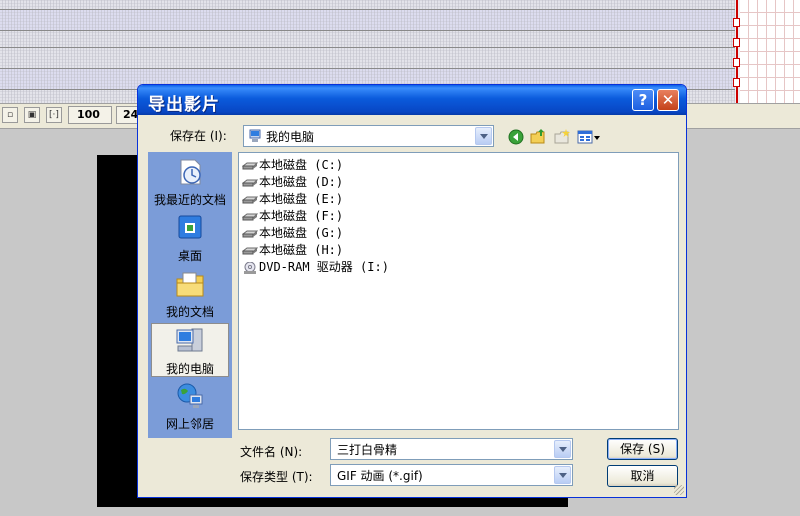  Describe the element at coordinates (589, 137) in the screenshot. I see `view-menu-icon` at that location.